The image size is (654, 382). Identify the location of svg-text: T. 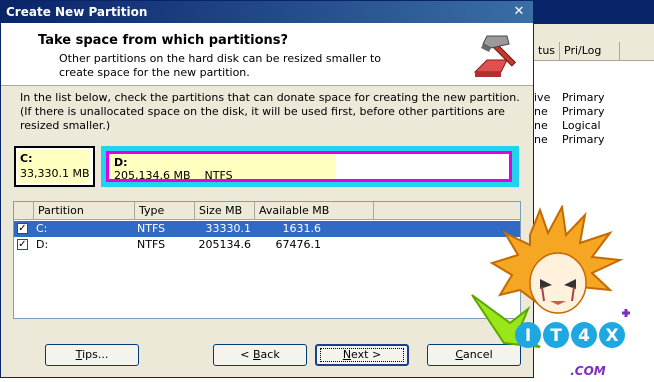
(556, 336).